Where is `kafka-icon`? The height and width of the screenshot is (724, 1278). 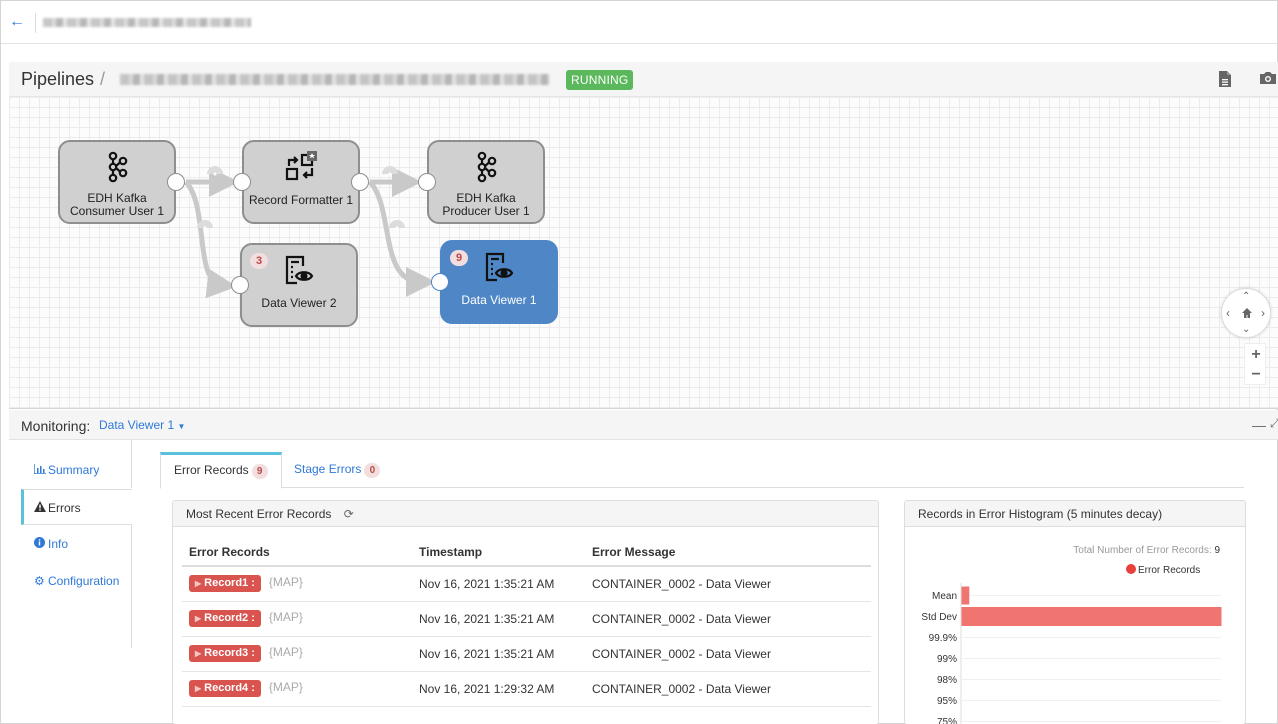 kafka-icon is located at coordinates (486, 167).